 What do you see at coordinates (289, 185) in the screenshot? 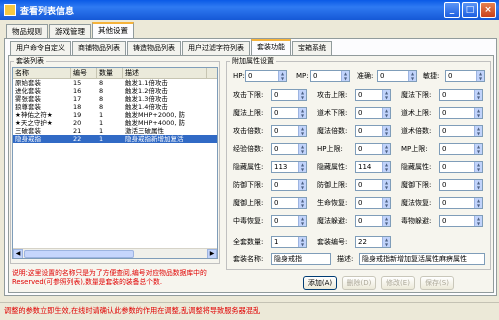
I see `def-min-spin: 0 ▲ ▼` at bounding box center [289, 185].